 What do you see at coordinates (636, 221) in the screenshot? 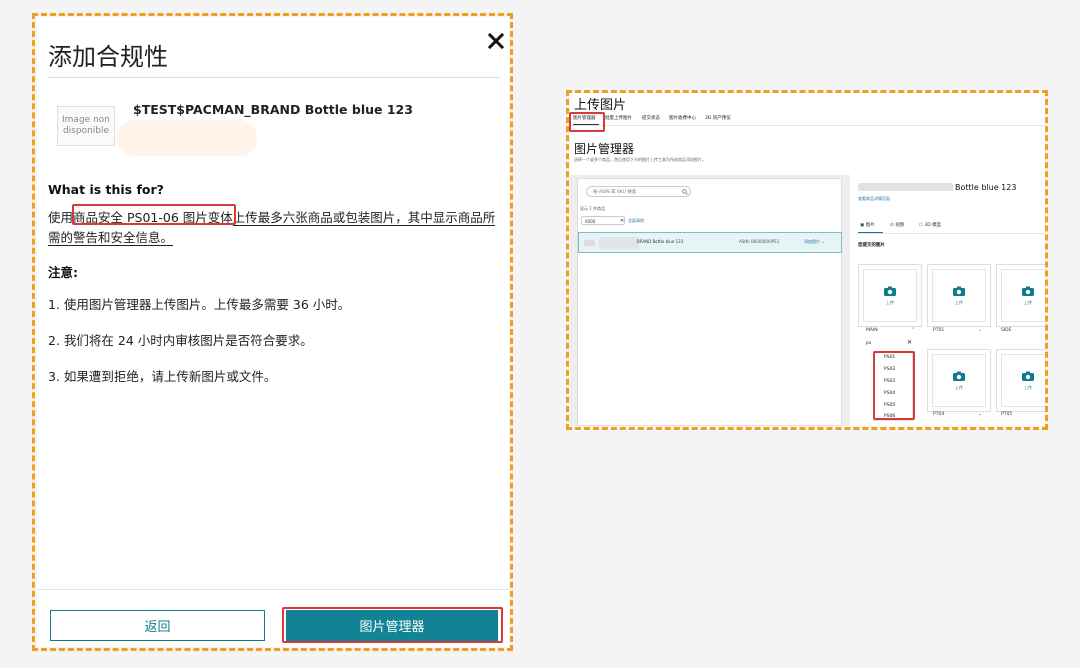
I see `clear-filter-link: 全部清除` at bounding box center [636, 221].